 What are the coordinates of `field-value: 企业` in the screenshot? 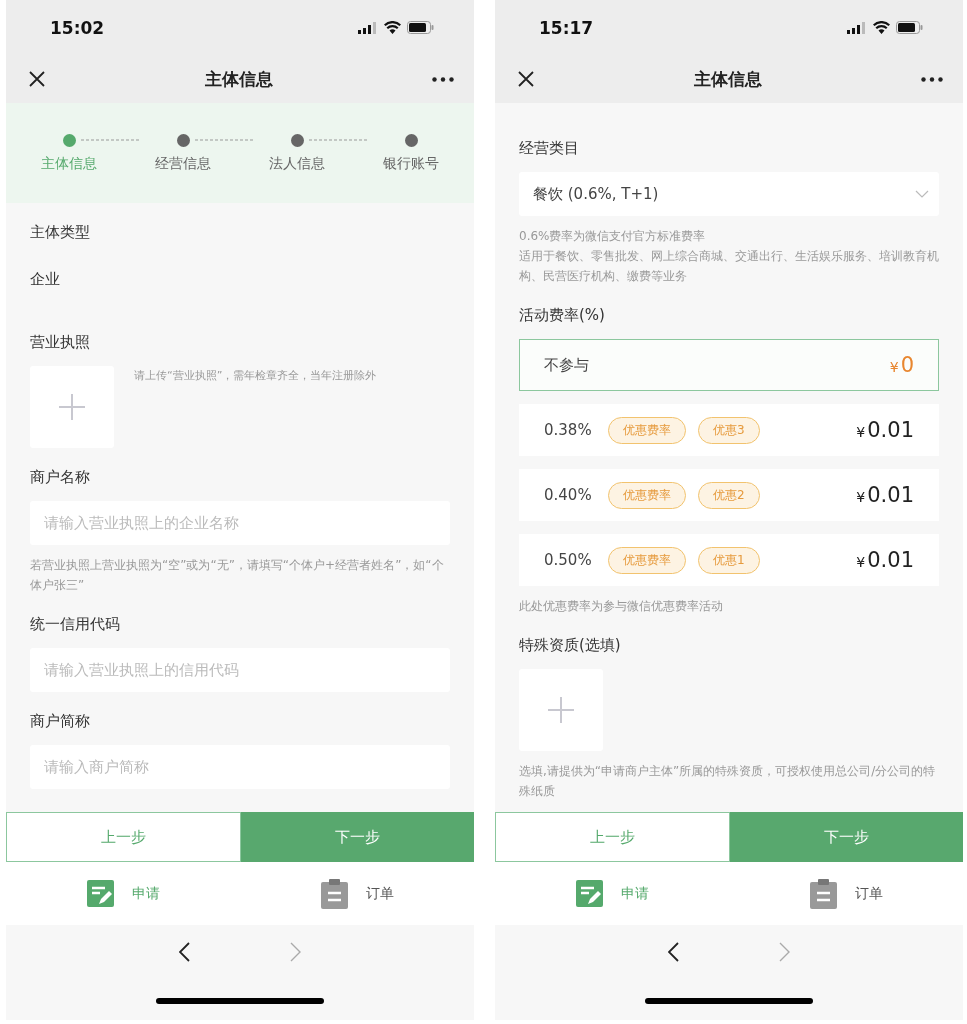 It's located at (45, 279).